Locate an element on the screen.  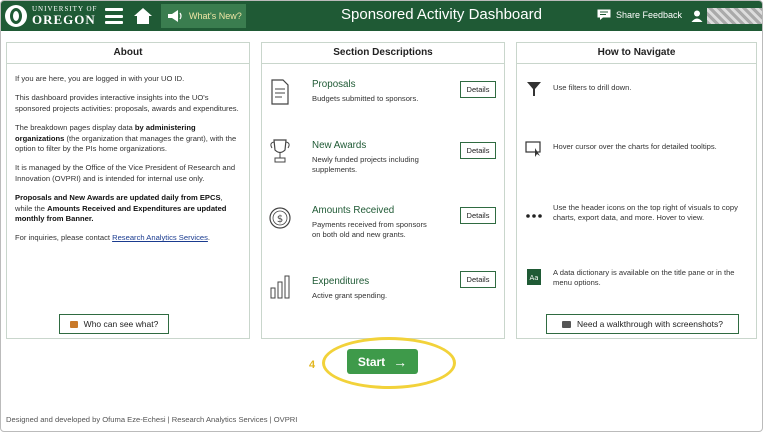
uo-logo: UNIVERSITY OF OREGON is located at coordinates (51, 16).